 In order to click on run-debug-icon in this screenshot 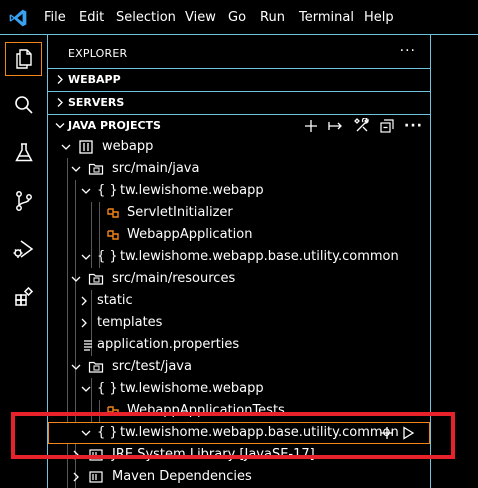, I will do `click(23, 249)`.